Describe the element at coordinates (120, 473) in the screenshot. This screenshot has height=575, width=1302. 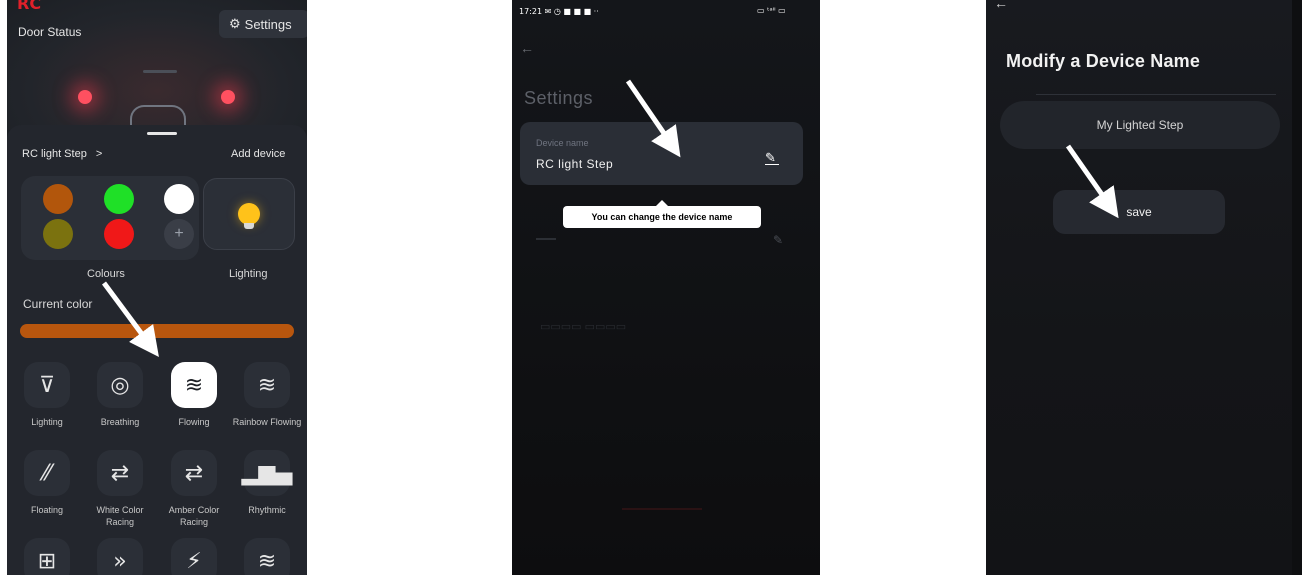
I see `white-racing-icon: ⇄` at that location.